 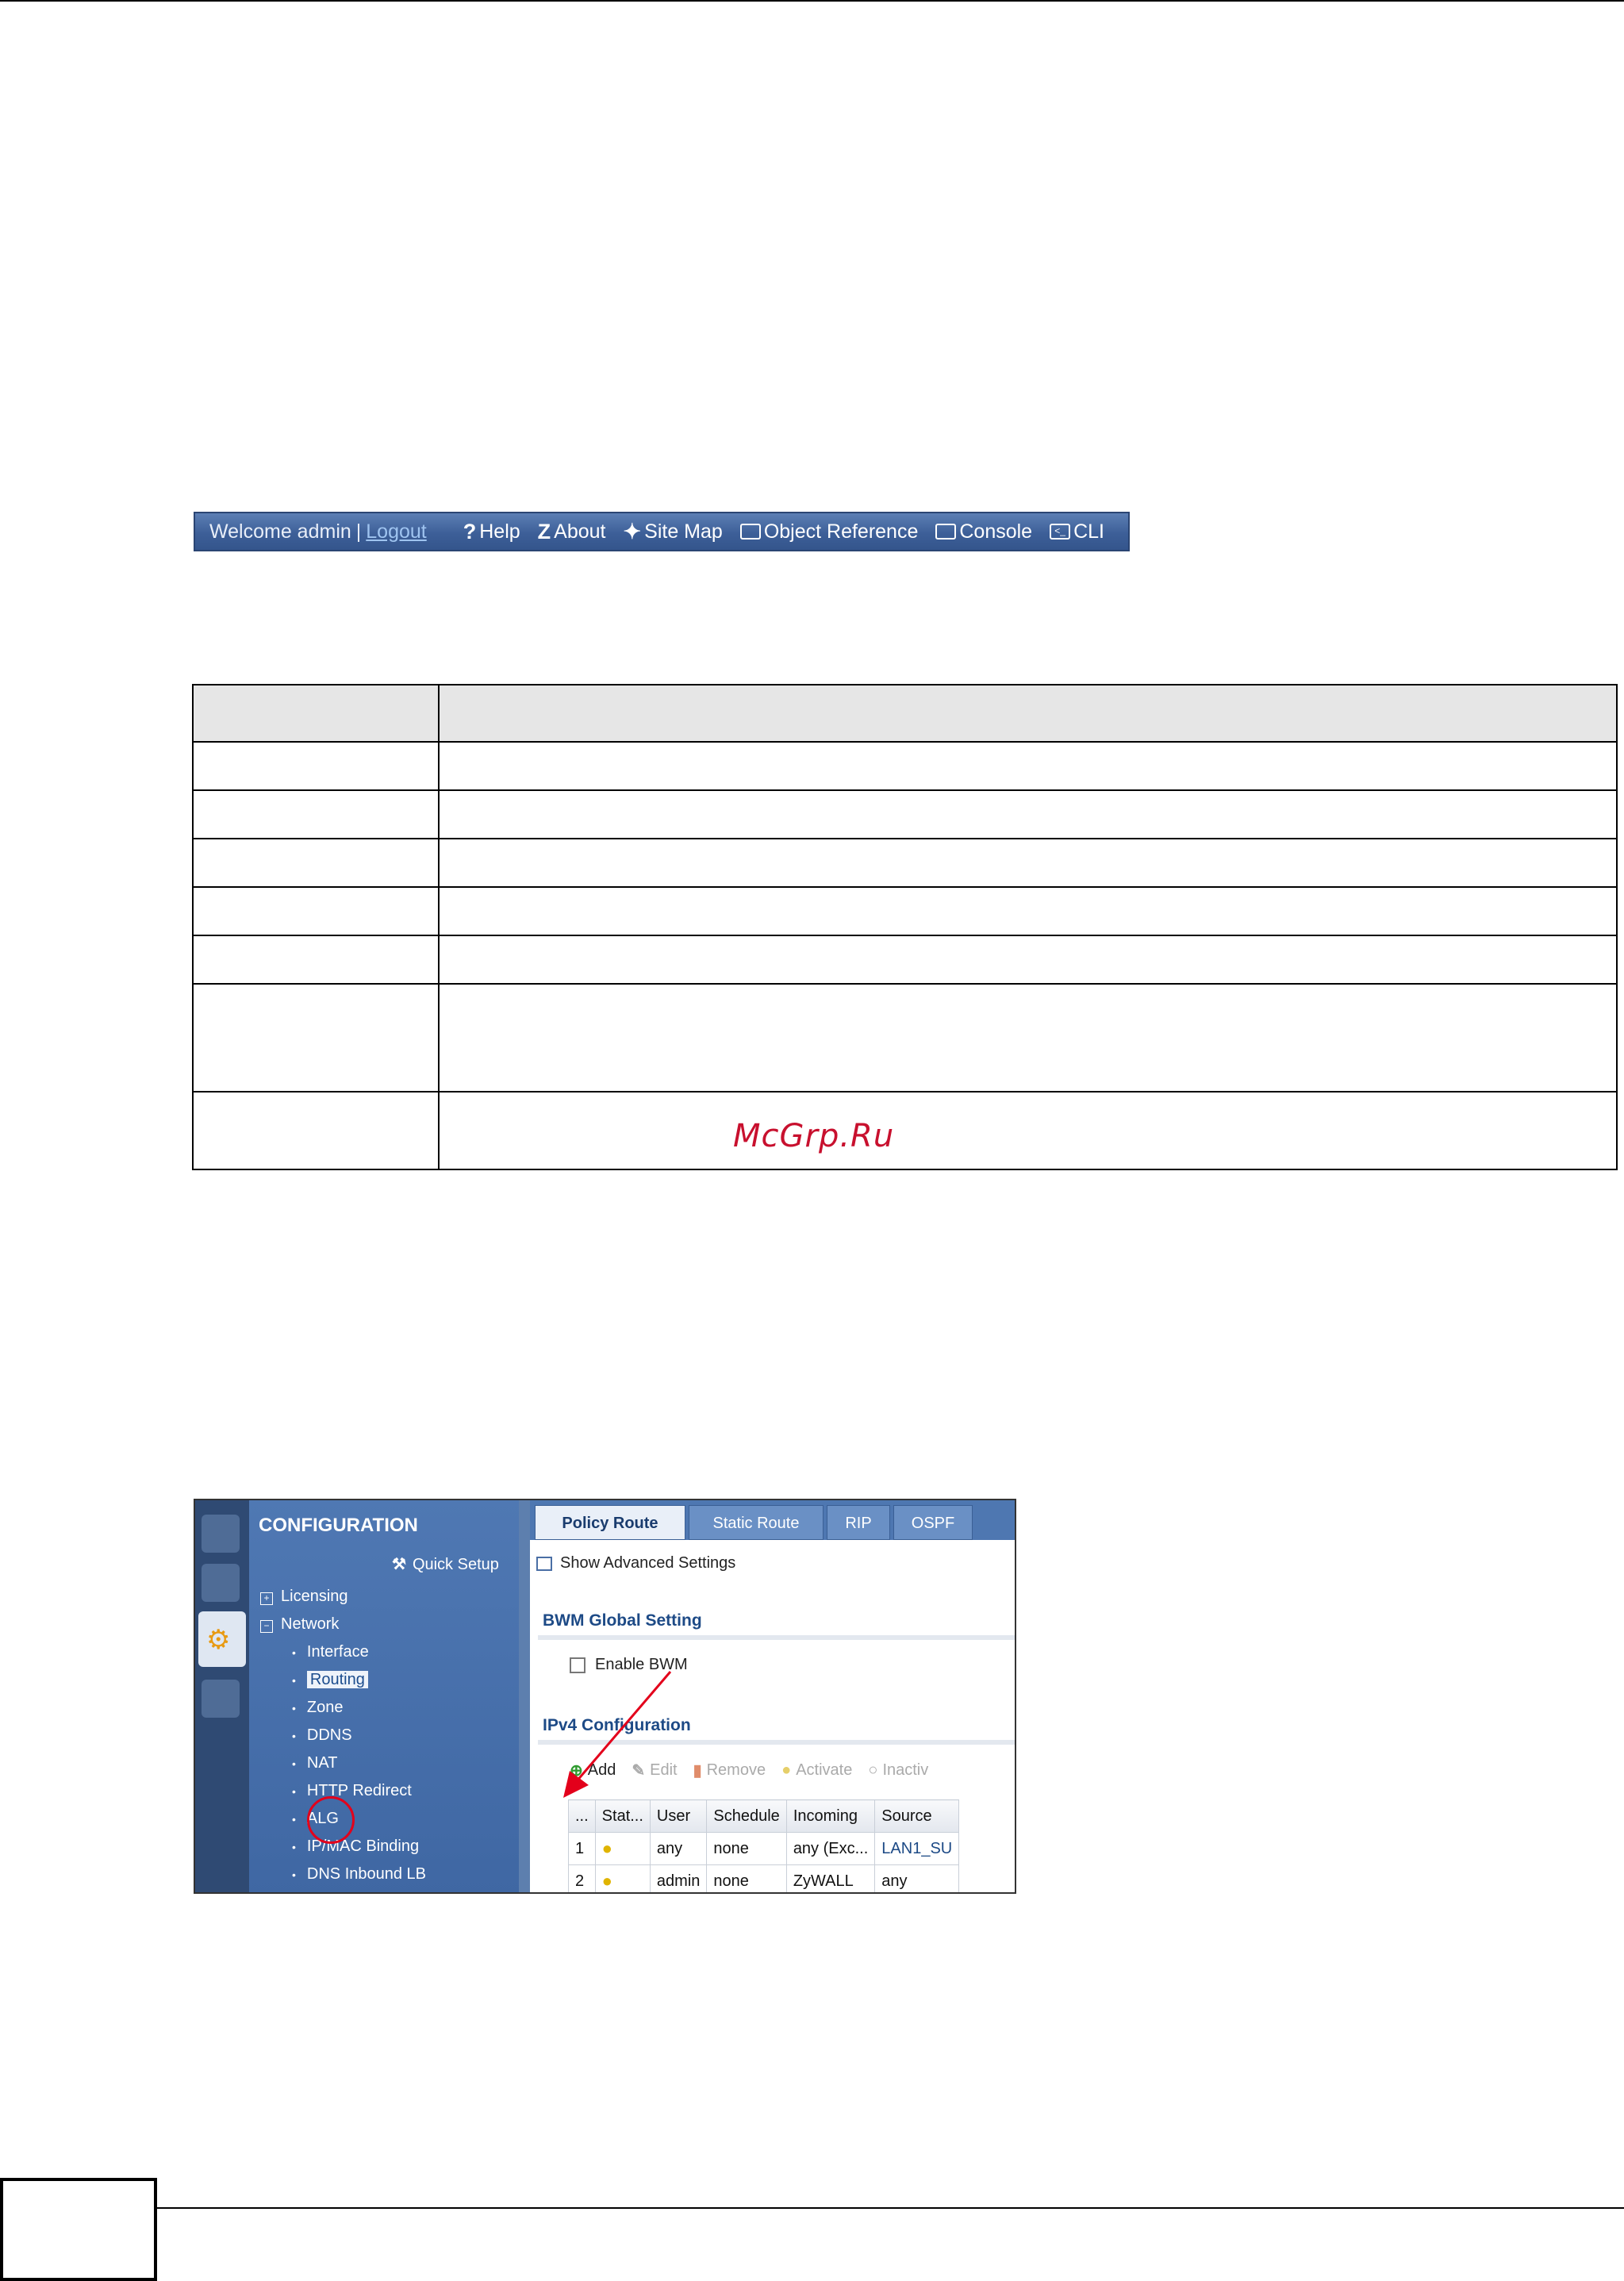 What do you see at coordinates (623, 1727) in the screenshot?
I see `annotation-arrow-line` at bounding box center [623, 1727].